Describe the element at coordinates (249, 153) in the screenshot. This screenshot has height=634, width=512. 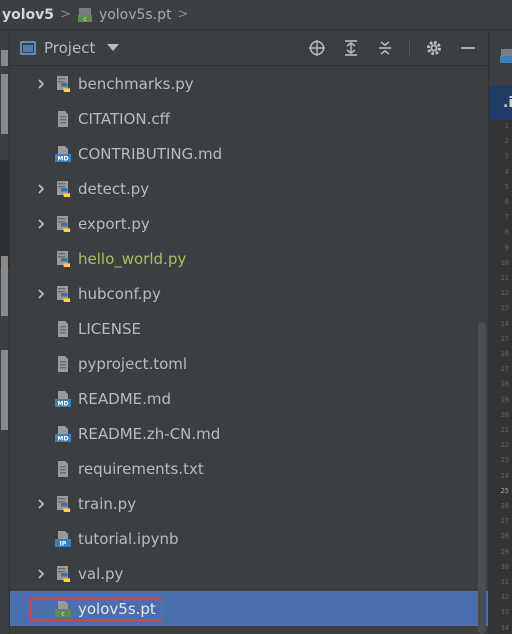
I see `file-tree-item: MD CONTRIBUTING.md` at that location.